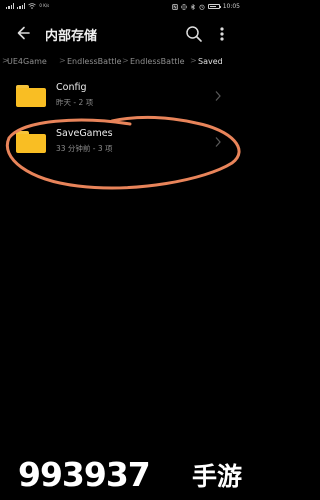 The image size is (320, 500). Describe the element at coordinates (231, 6) in the screenshot. I see `clock: 10:05` at that location.